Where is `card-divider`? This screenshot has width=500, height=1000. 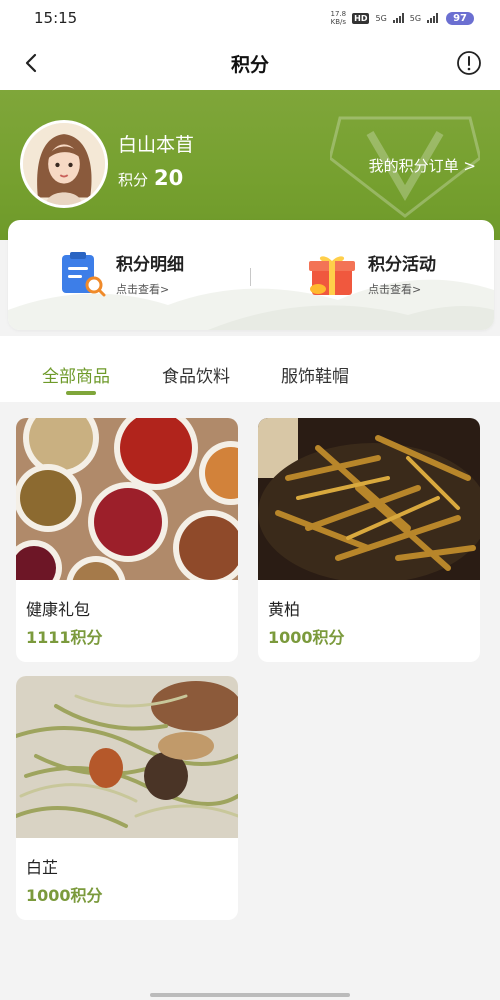 card-divider is located at coordinates (250, 277).